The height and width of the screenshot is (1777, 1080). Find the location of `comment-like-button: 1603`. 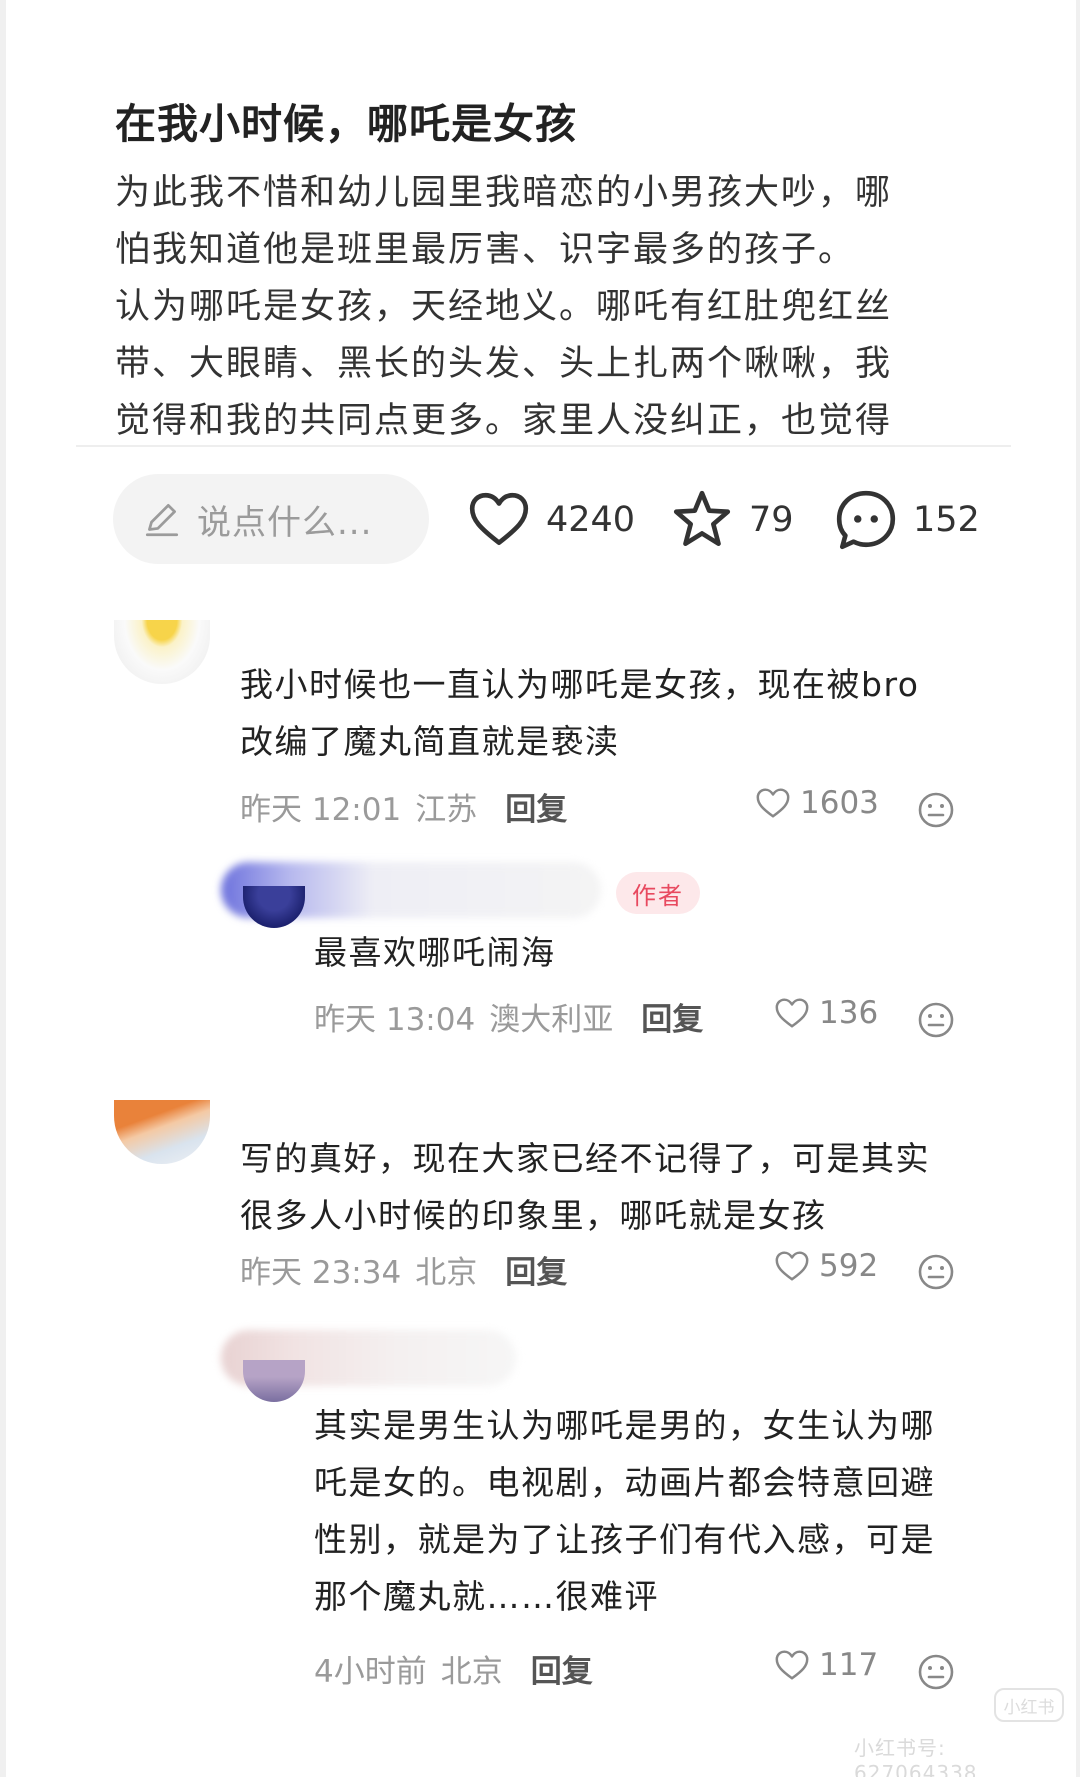

comment-like-button: 1603 is located at coordinates (816, 803).